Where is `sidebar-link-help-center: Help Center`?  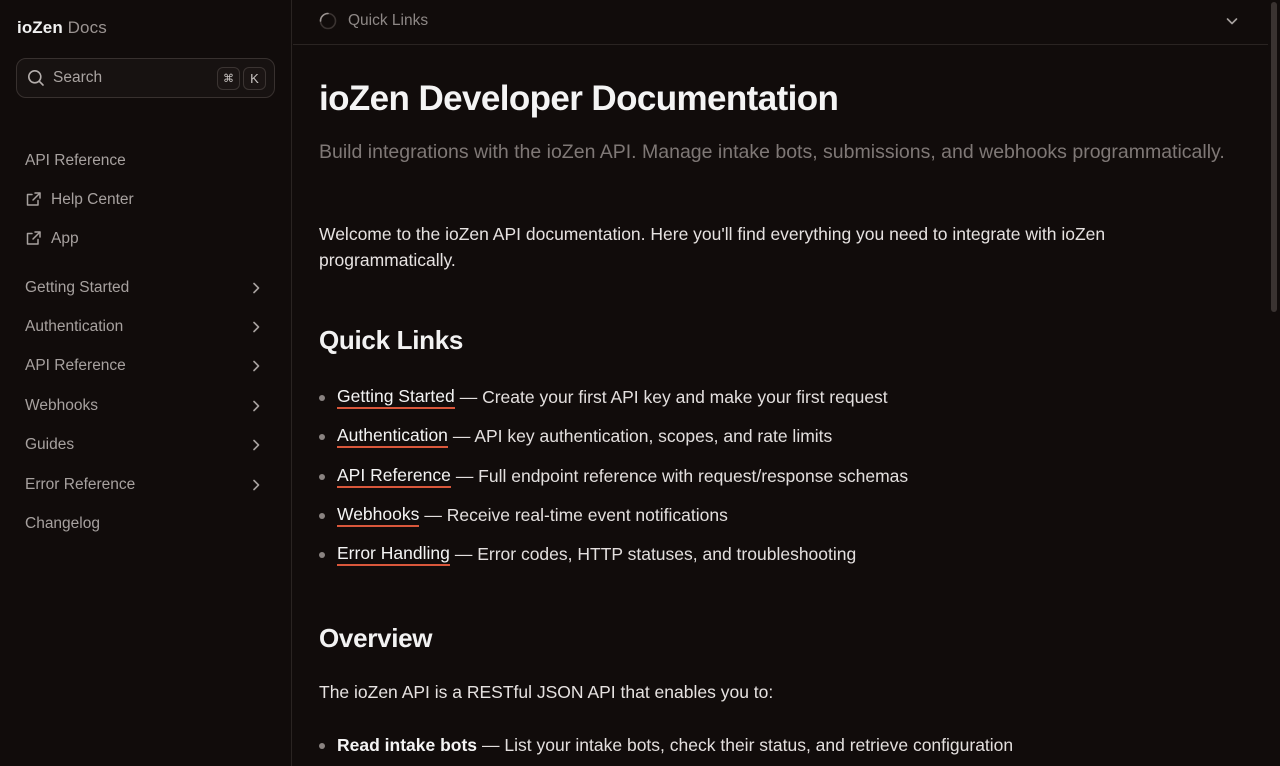
sidebar-link-help-center: Help Center is located at coordinates (79, 199).